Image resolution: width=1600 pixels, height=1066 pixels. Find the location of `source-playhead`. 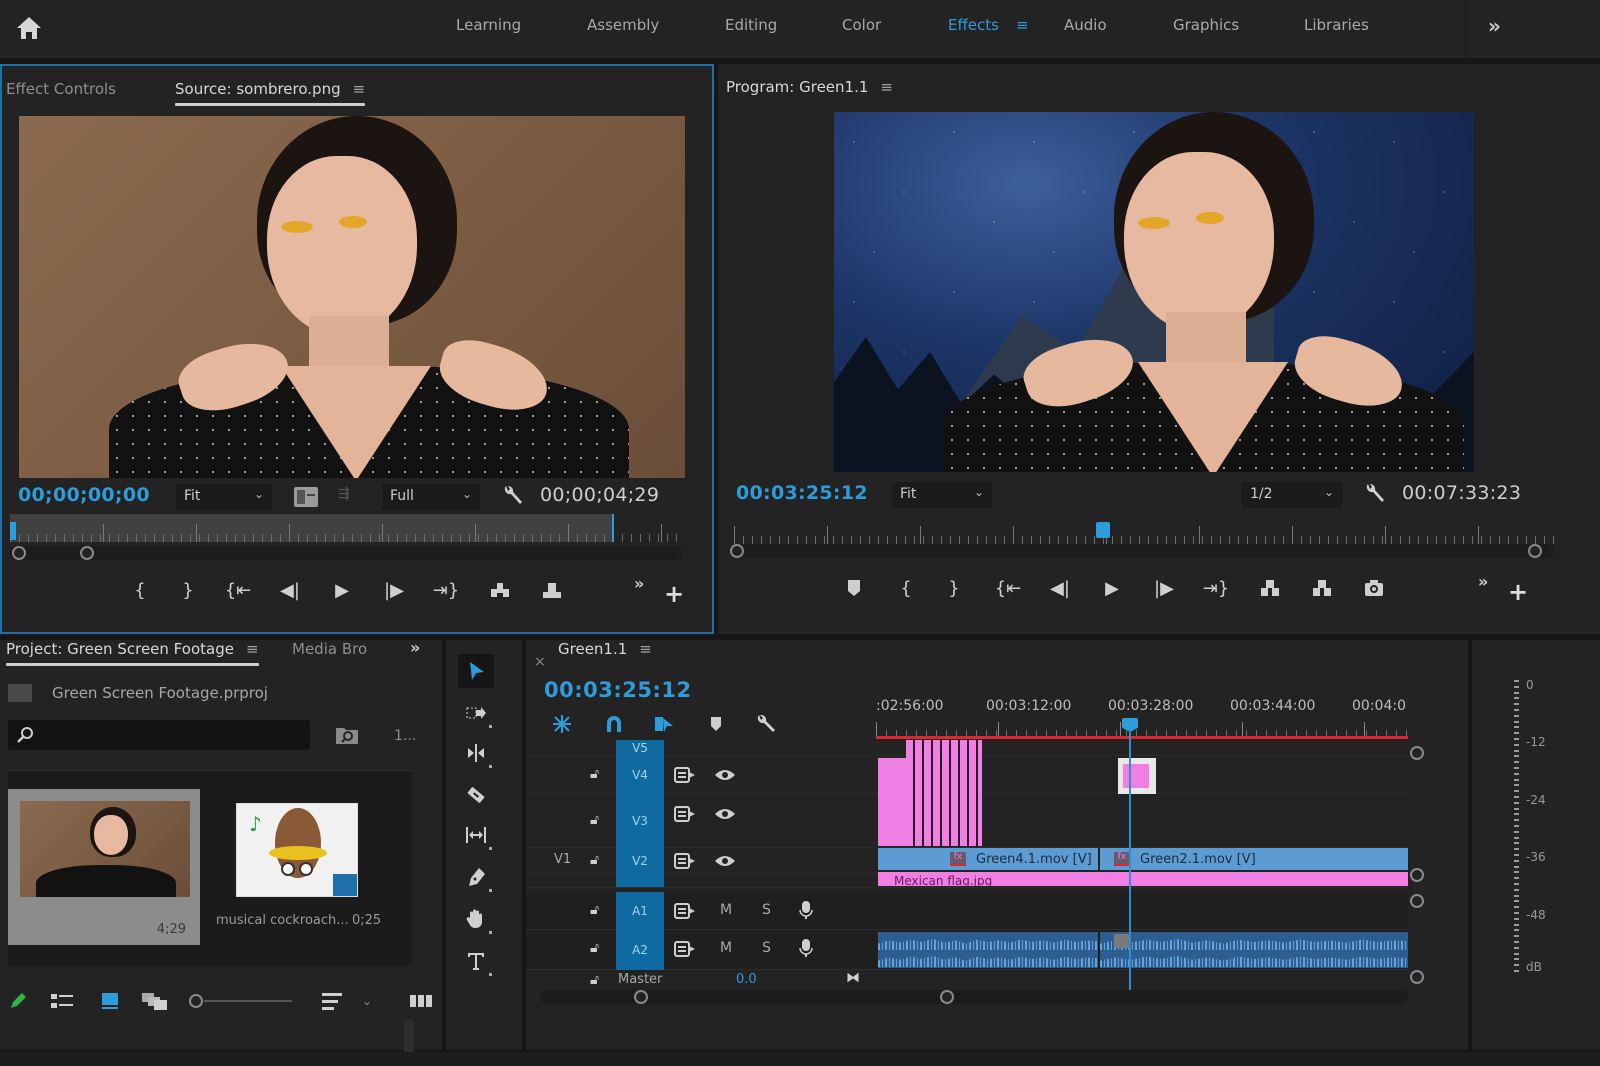

source-playhead is located at coordinates (13, 531).